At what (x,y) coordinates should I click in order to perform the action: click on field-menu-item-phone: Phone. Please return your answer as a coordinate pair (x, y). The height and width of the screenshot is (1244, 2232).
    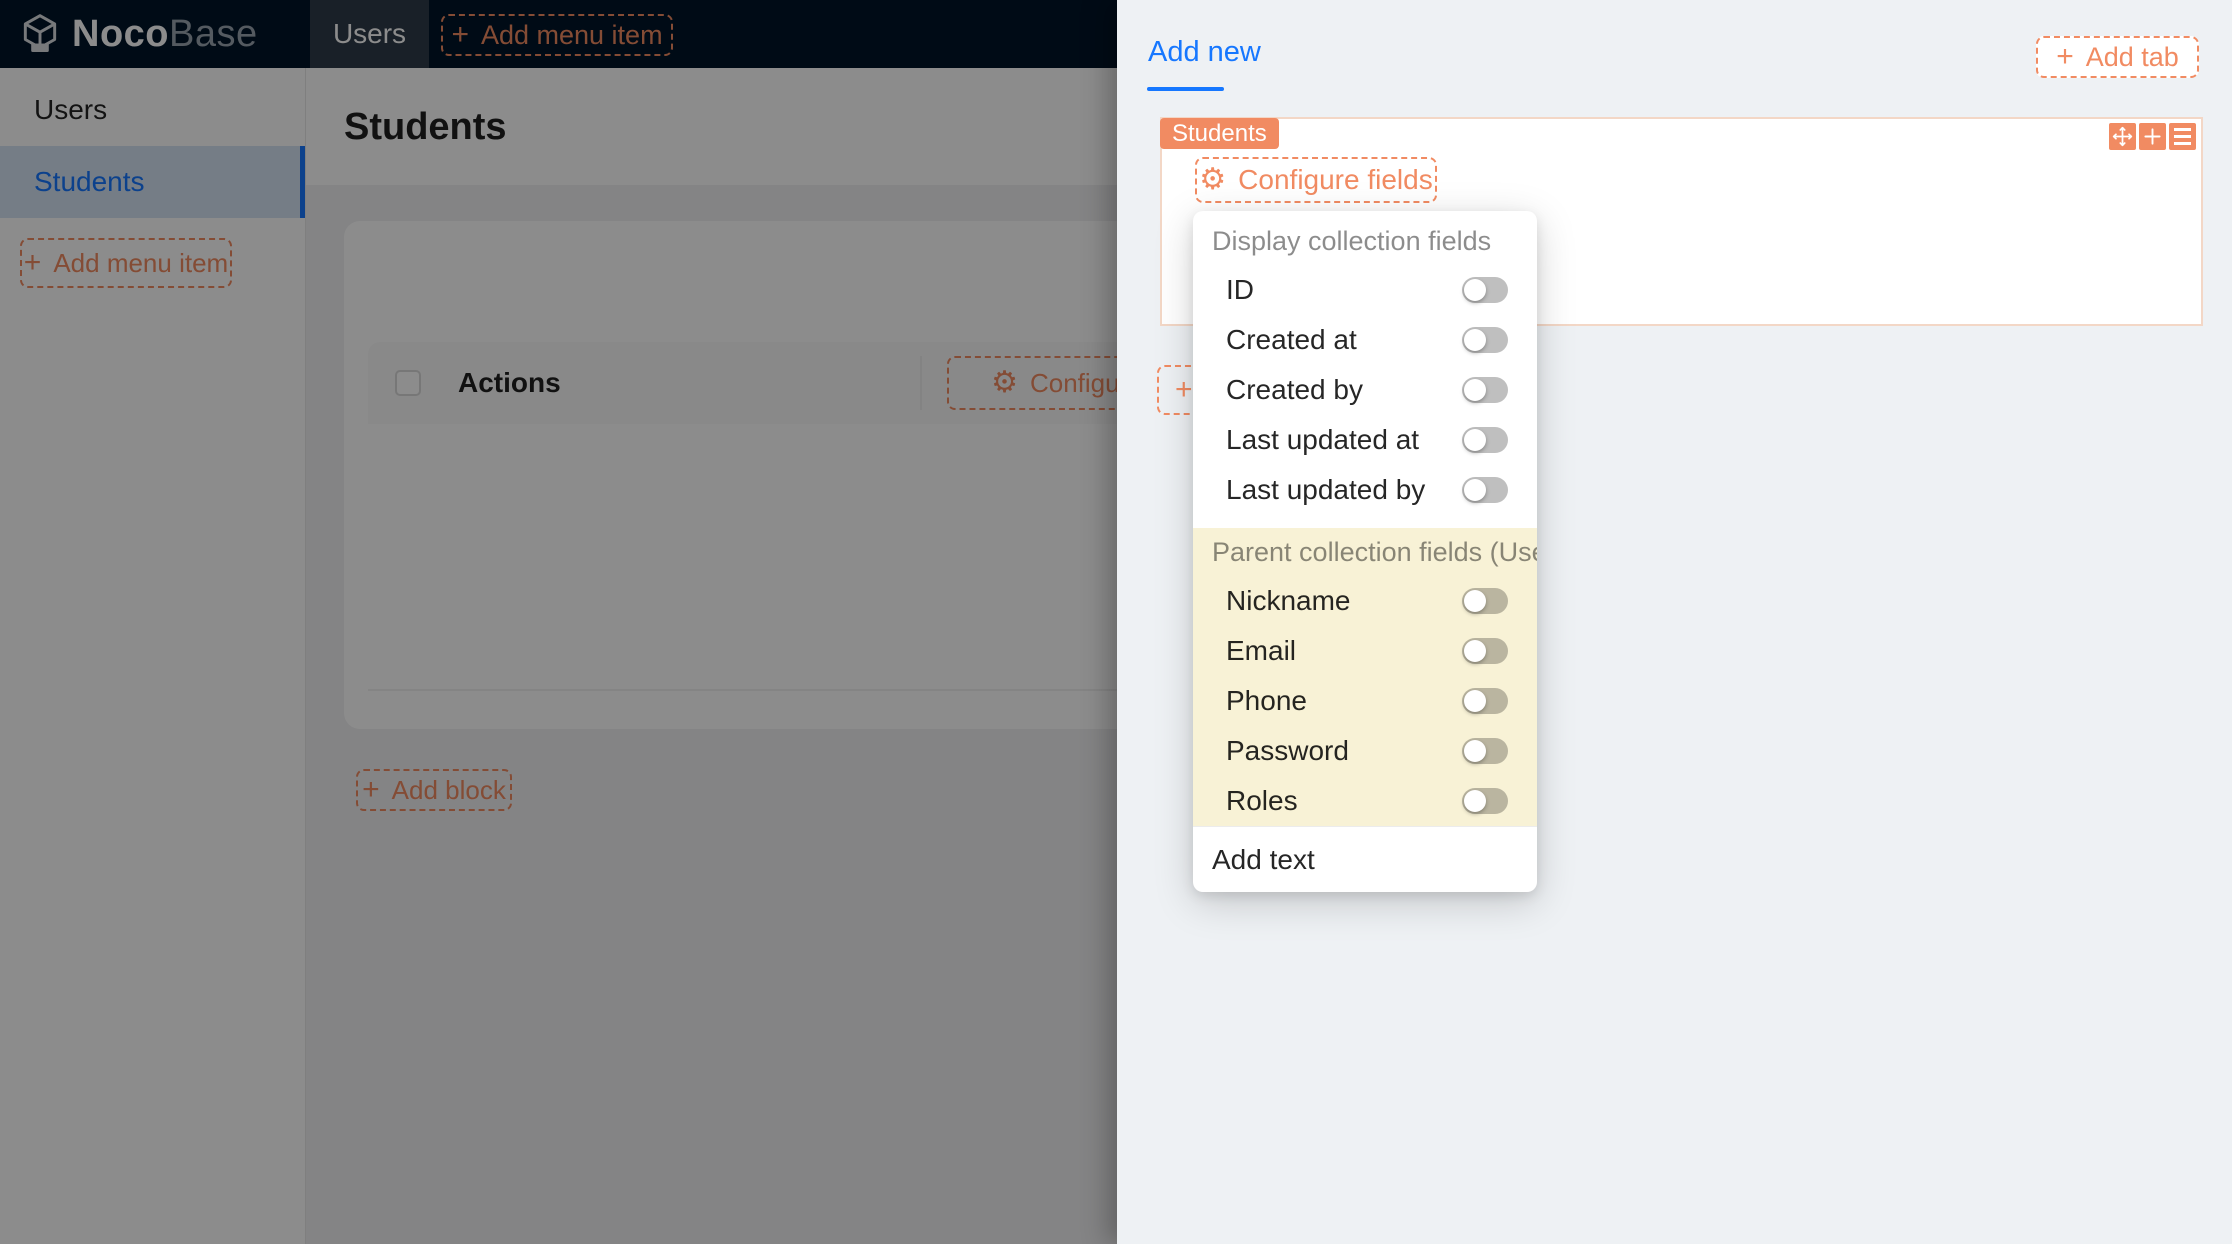
    Looking at the image, I should click on (1365, 701).